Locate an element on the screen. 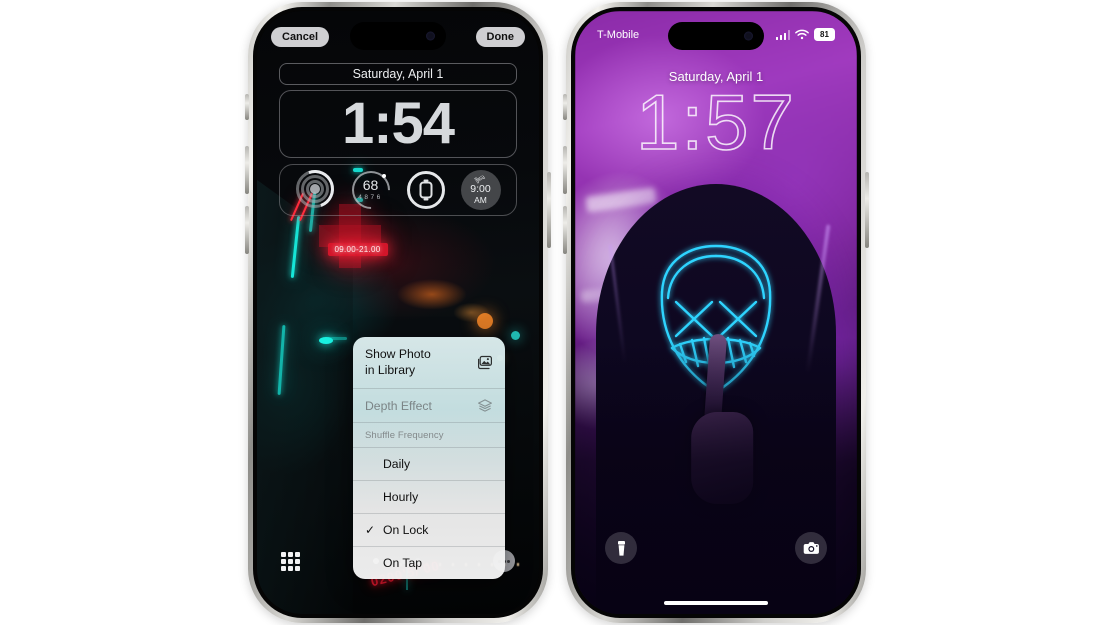 The width and height of the screenshot is (1110, 625). cellular-signal-icon is located at coordinates (782, 34).